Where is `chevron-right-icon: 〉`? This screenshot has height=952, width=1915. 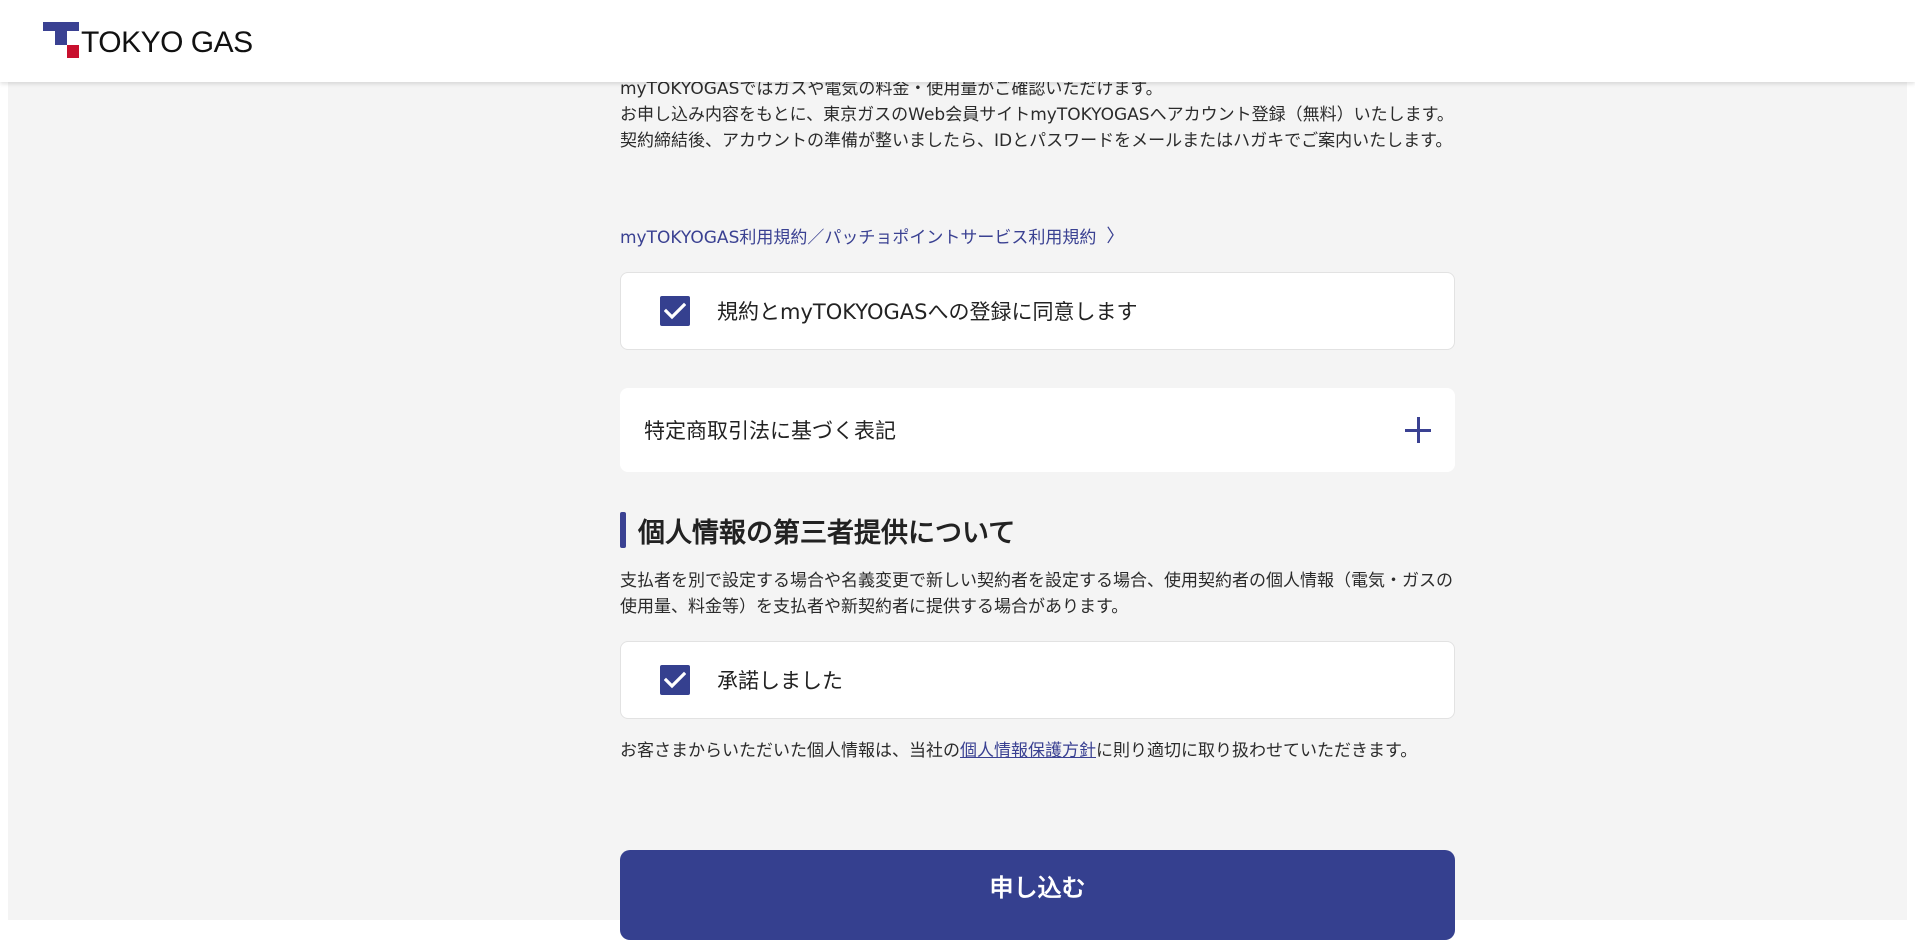
chevron-right-icon: 〉 is located at coordinates (1115, 236).